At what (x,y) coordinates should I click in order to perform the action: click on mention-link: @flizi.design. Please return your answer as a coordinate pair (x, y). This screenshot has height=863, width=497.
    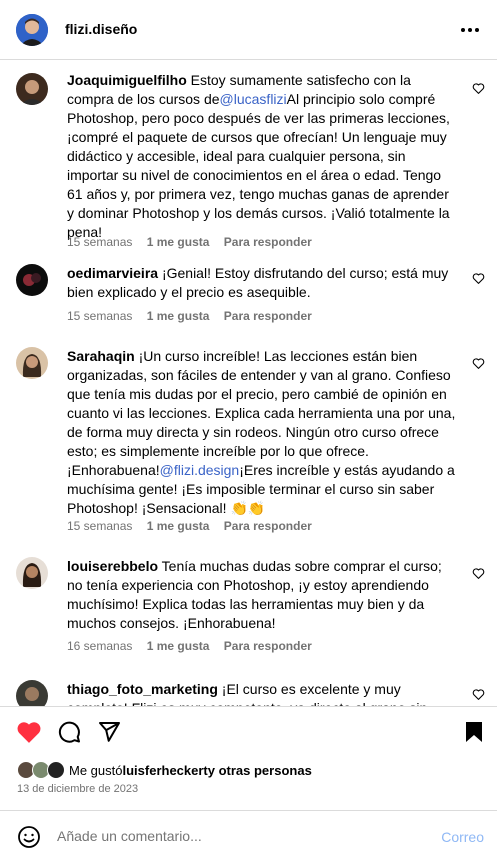
    Looking at the image, I should click on (200, 470).